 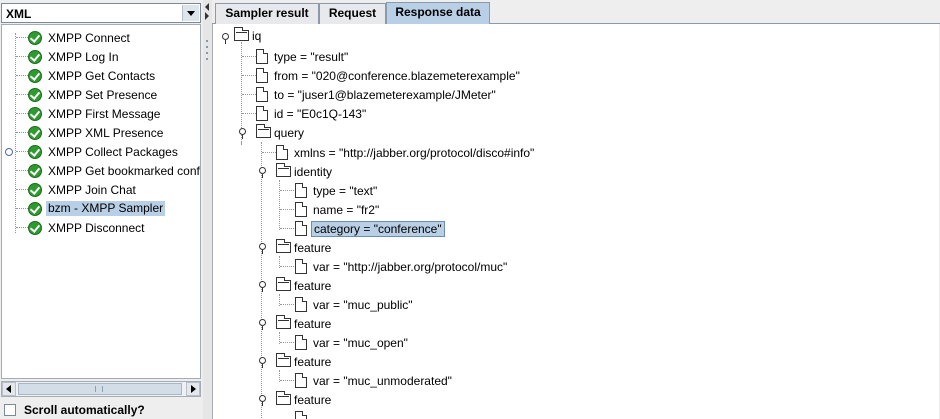 I want to click on tree-item: XMPP Set Presence, so click(x=101, y=94).